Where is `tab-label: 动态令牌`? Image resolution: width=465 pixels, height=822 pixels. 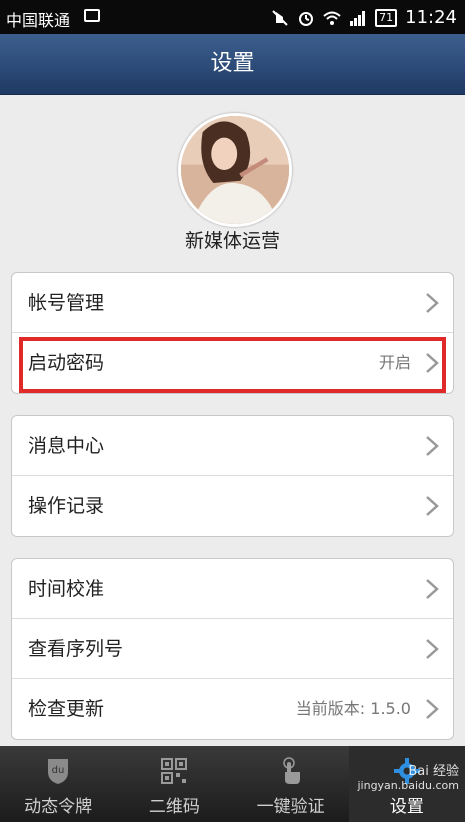
tab-label: 动态令牌 is located at coordinates (58, 807).